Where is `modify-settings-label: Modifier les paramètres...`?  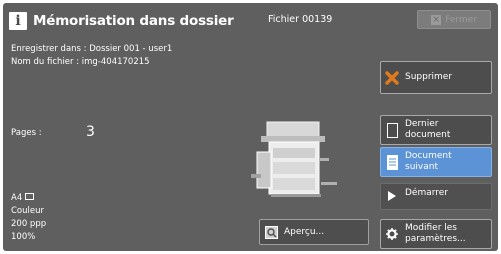 modify-settings-label: Modifier les paramètres... is located at coordinates (434, 234).